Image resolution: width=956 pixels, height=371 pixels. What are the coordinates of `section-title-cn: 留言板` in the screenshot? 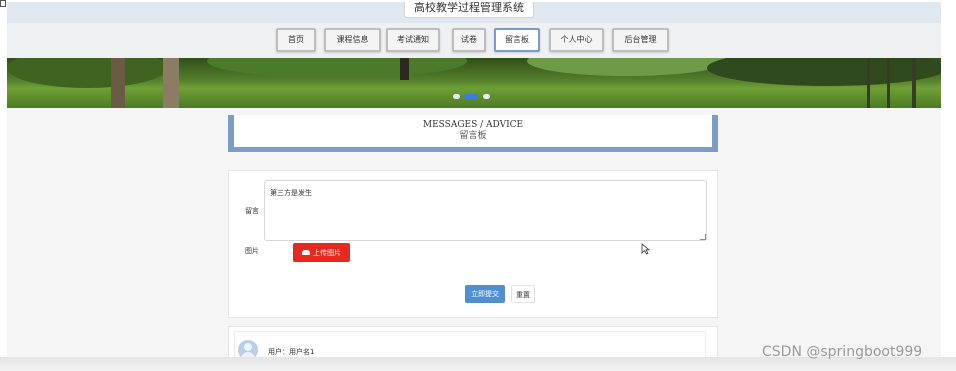 It's located at (473, 136).